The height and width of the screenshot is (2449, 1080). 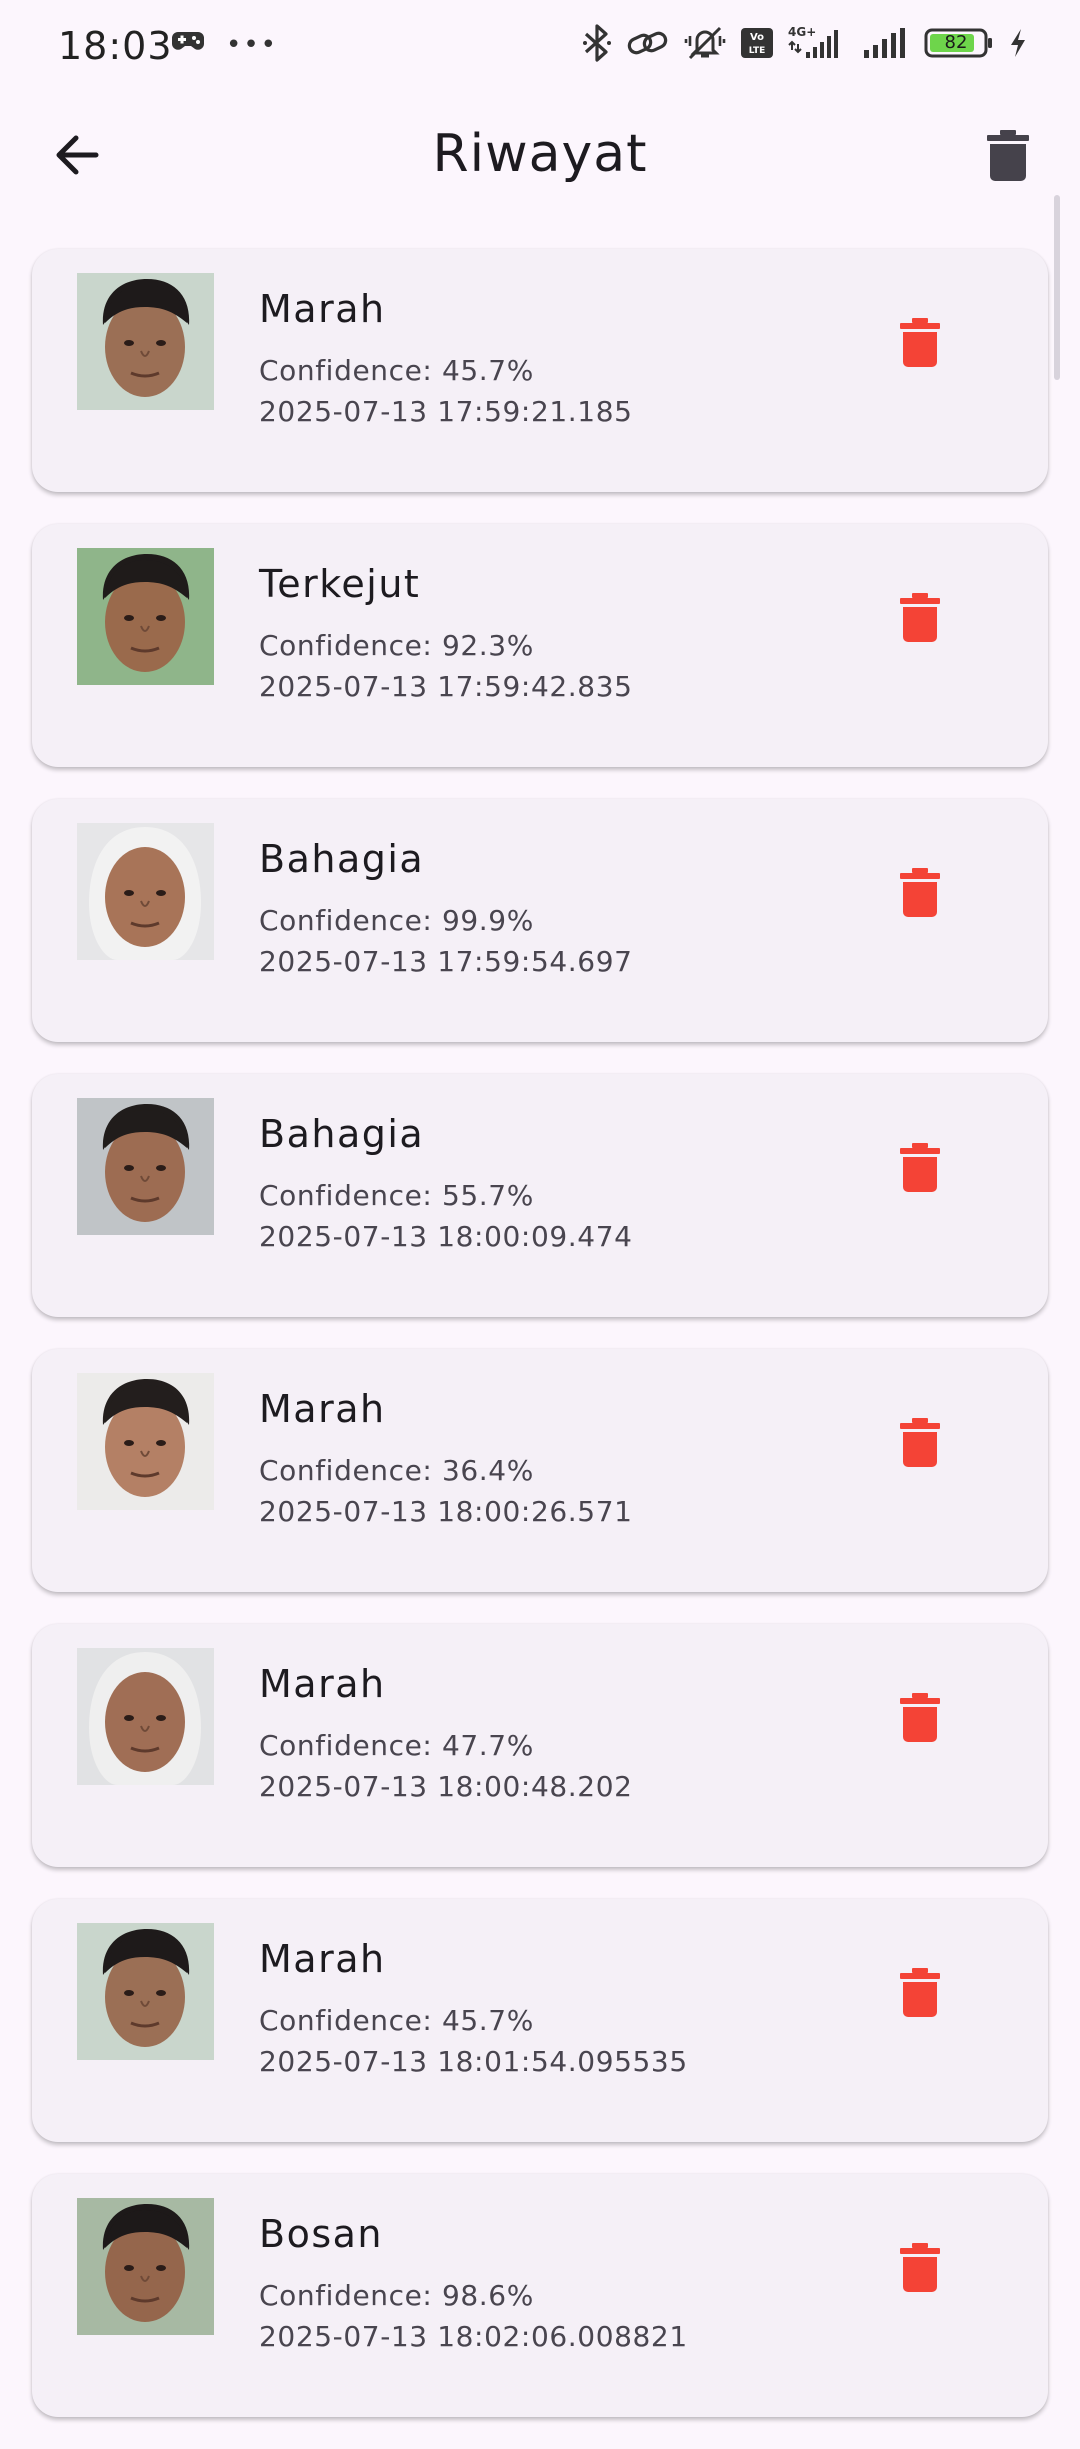 What do you see at coordinates (396, 920) in the screenshot?
I see `confidence-text: Confidence: 99.9%` at bounding box center [396, 920].